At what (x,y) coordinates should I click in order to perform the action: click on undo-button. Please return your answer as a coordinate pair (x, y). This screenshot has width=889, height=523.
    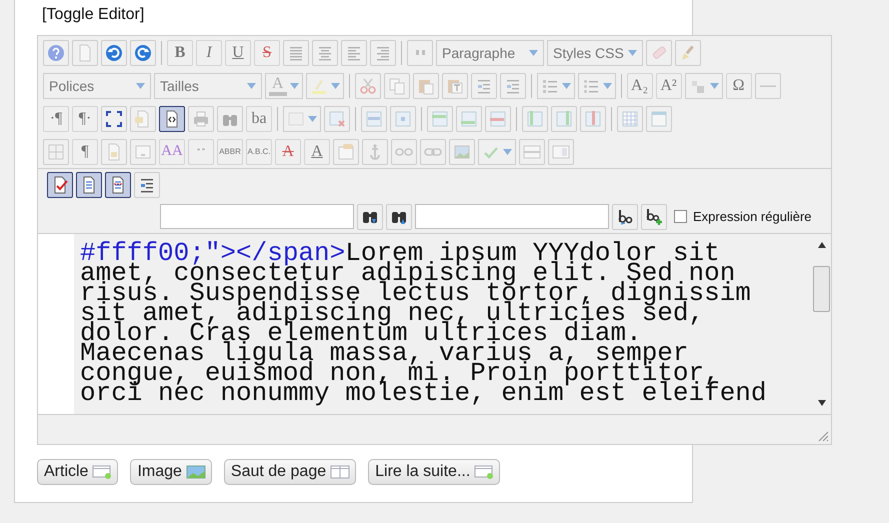
    Looking at the image, I should click on (114, 53).